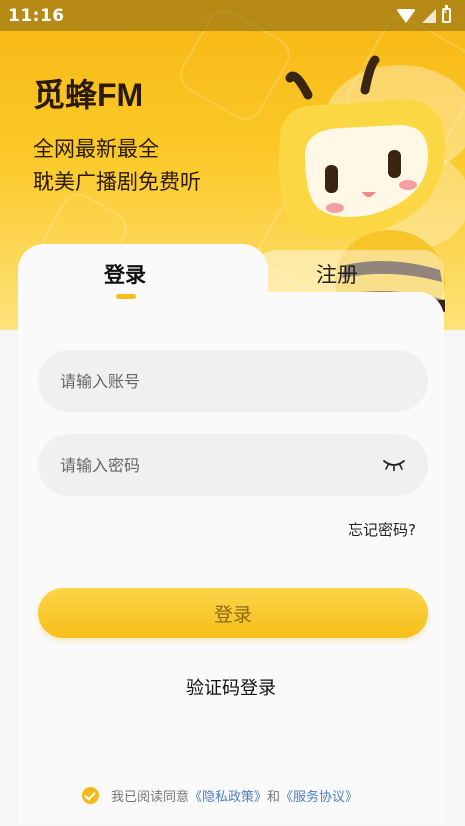 This screenshot has width=465, height=826. What do you see at coordinates (96, 149) in the screenshot?
I see `tagline-line1: 全网最新最全` at bounding box center [96, 149].